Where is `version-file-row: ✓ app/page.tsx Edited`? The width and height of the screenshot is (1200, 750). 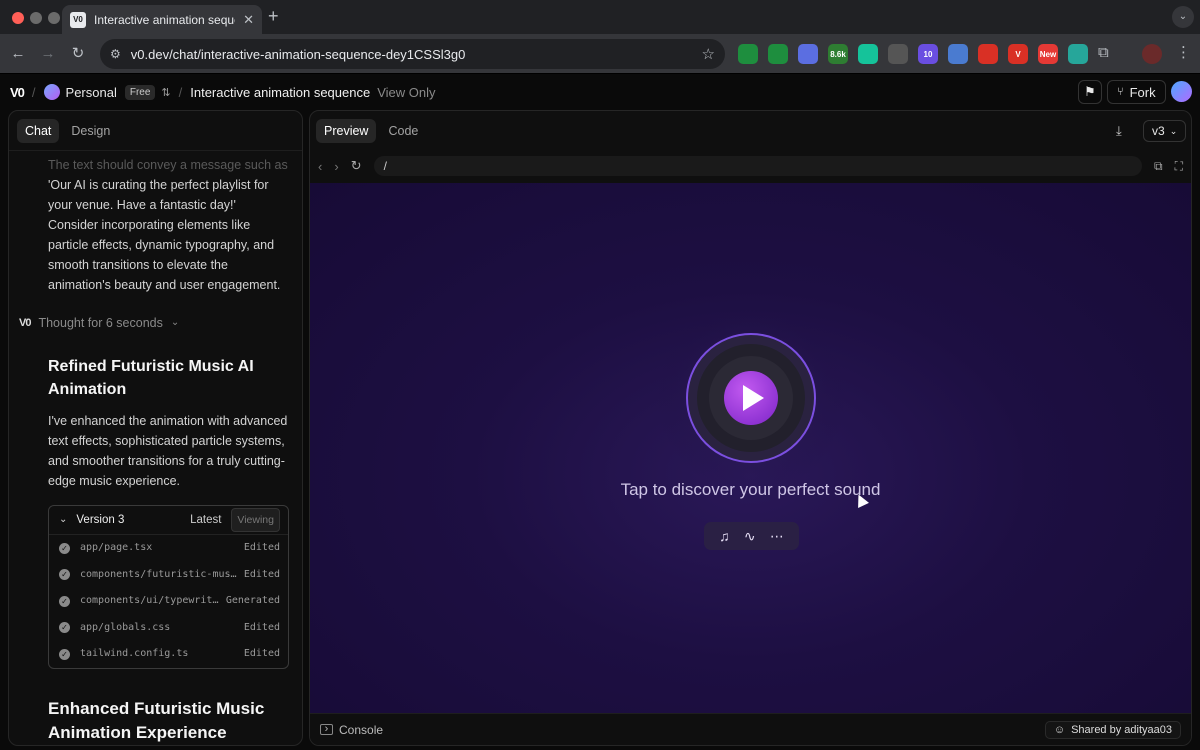 version-file-row: ✓ app/page.tsx Edited is located at coordinates (168, 548).